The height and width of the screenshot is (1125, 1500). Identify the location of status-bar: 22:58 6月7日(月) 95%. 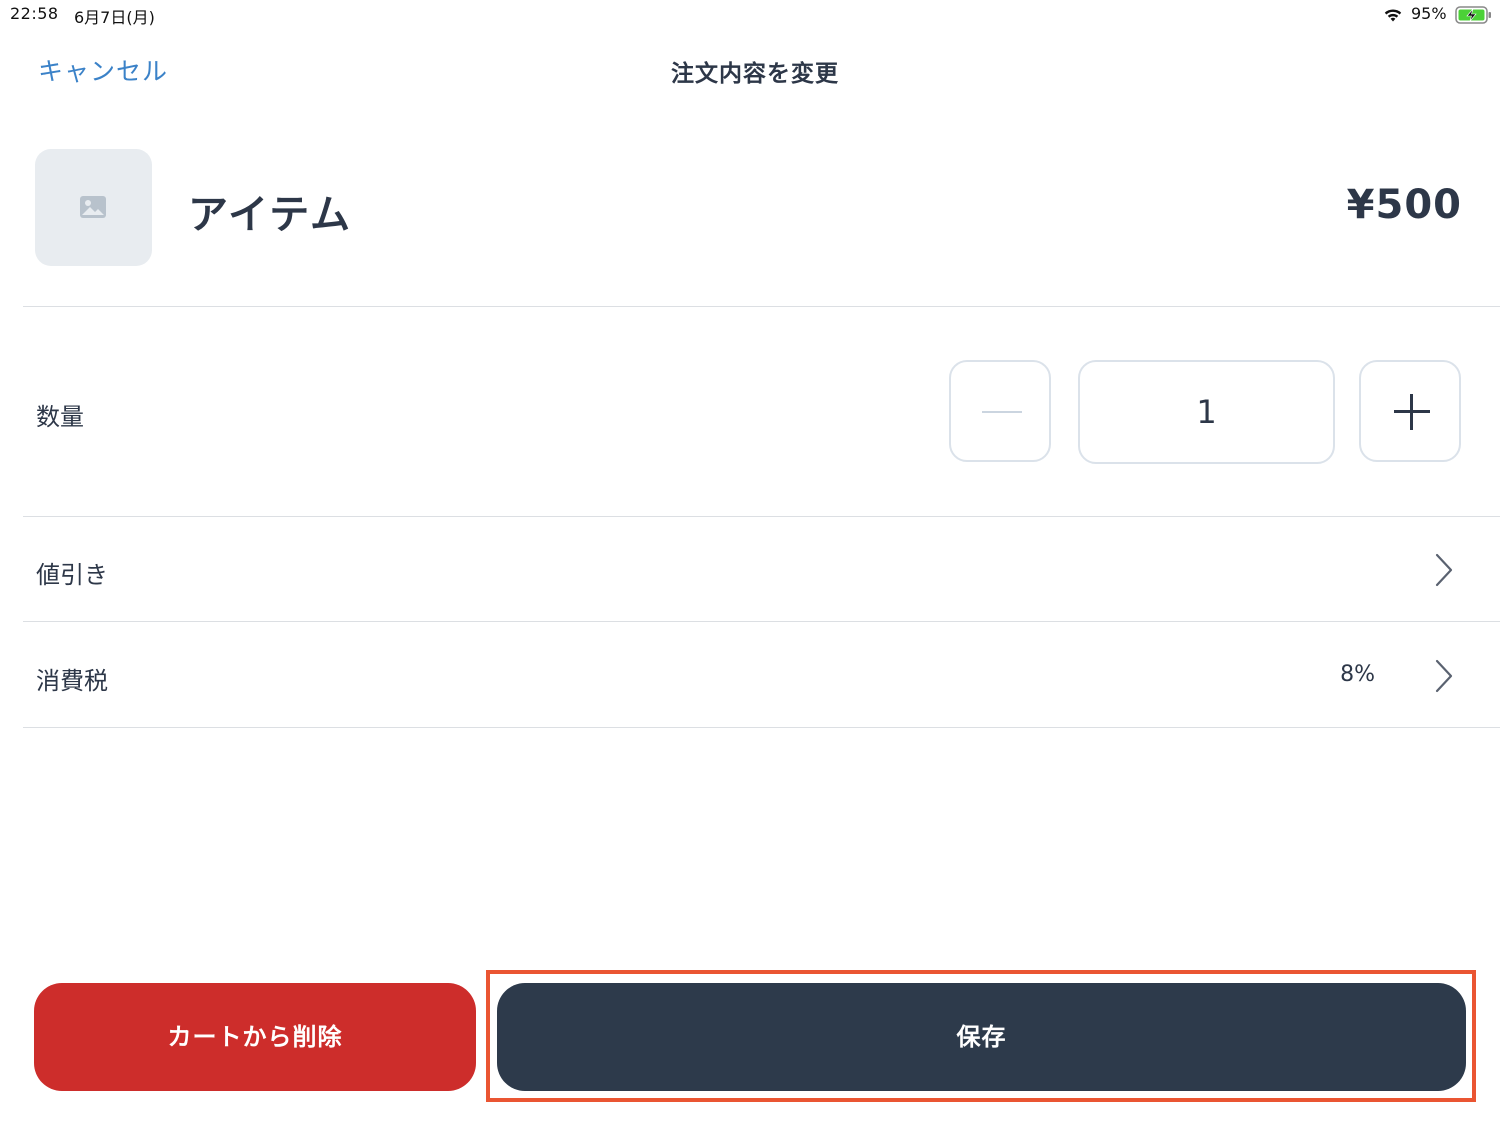
(750, 15).